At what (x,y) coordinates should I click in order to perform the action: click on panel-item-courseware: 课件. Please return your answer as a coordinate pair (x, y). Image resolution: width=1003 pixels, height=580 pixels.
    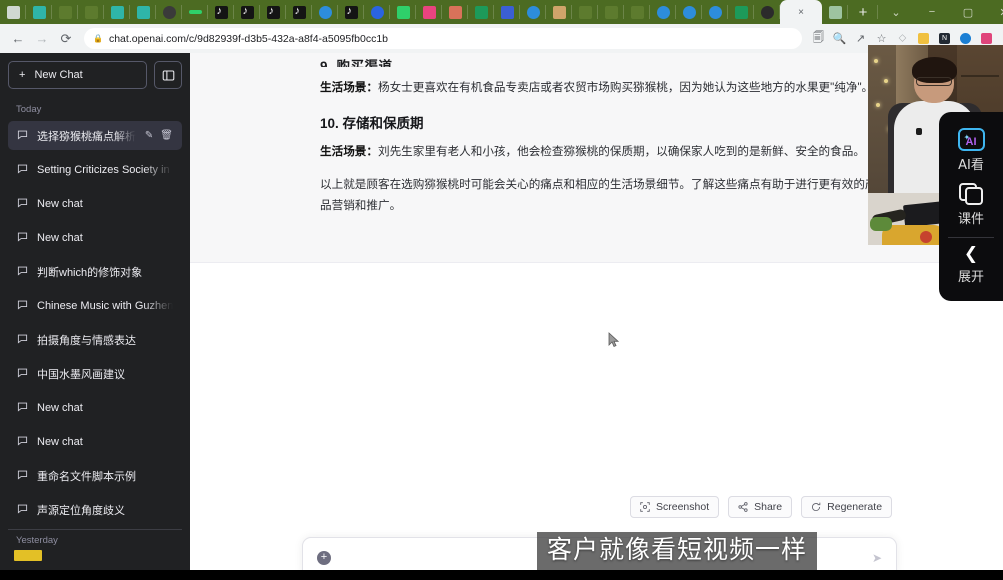
    Looking at the image, I should click on (971, 204).